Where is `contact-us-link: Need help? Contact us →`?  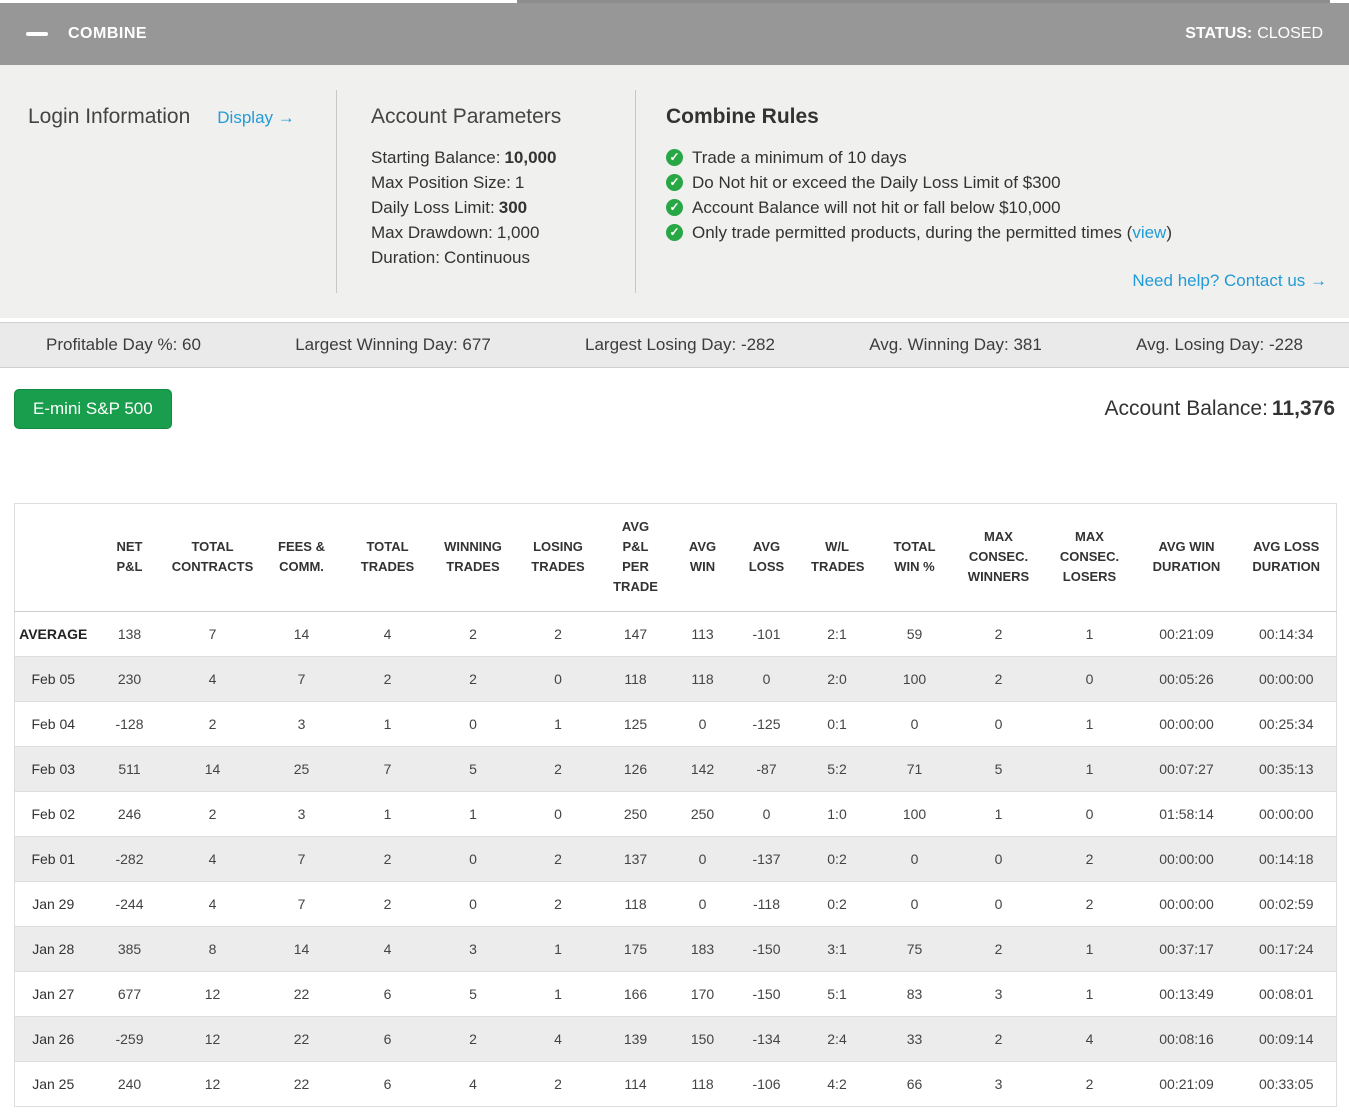
contact-us-link: Need help? Contact us → is located at coordinates (1229, 280).